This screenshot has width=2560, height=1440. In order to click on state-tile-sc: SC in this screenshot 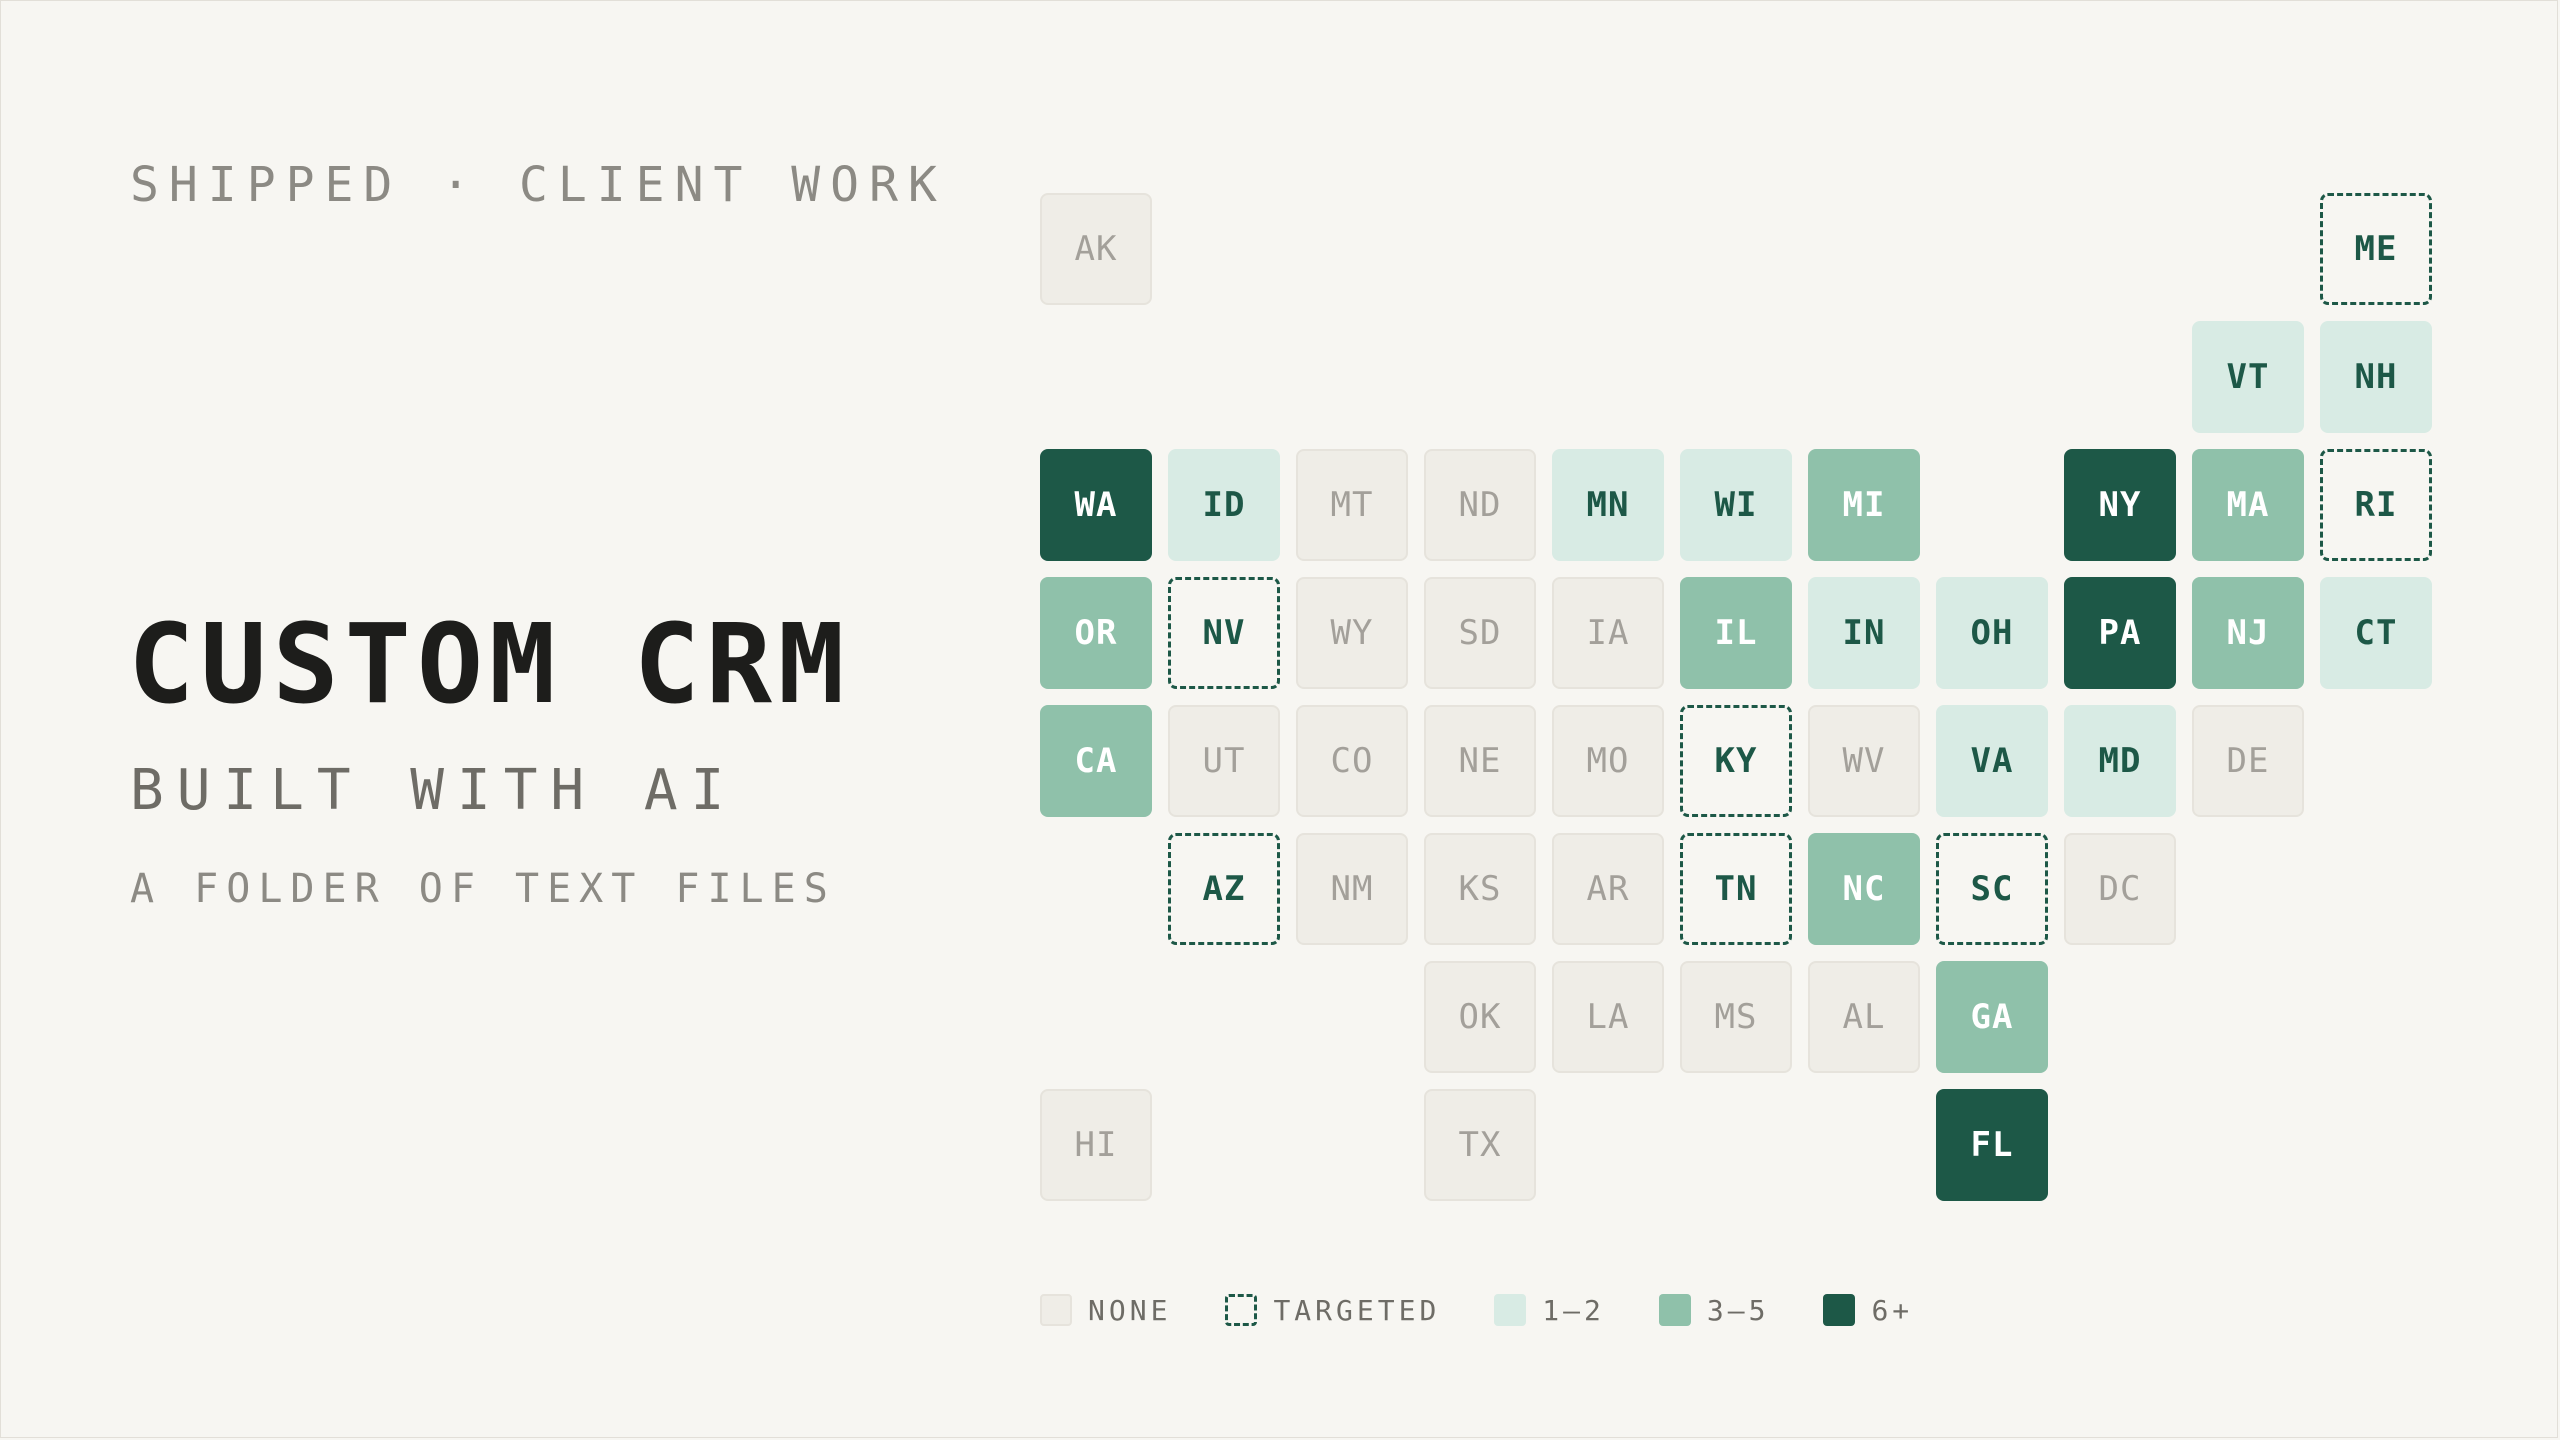, I will do `click(1992, 889)`.